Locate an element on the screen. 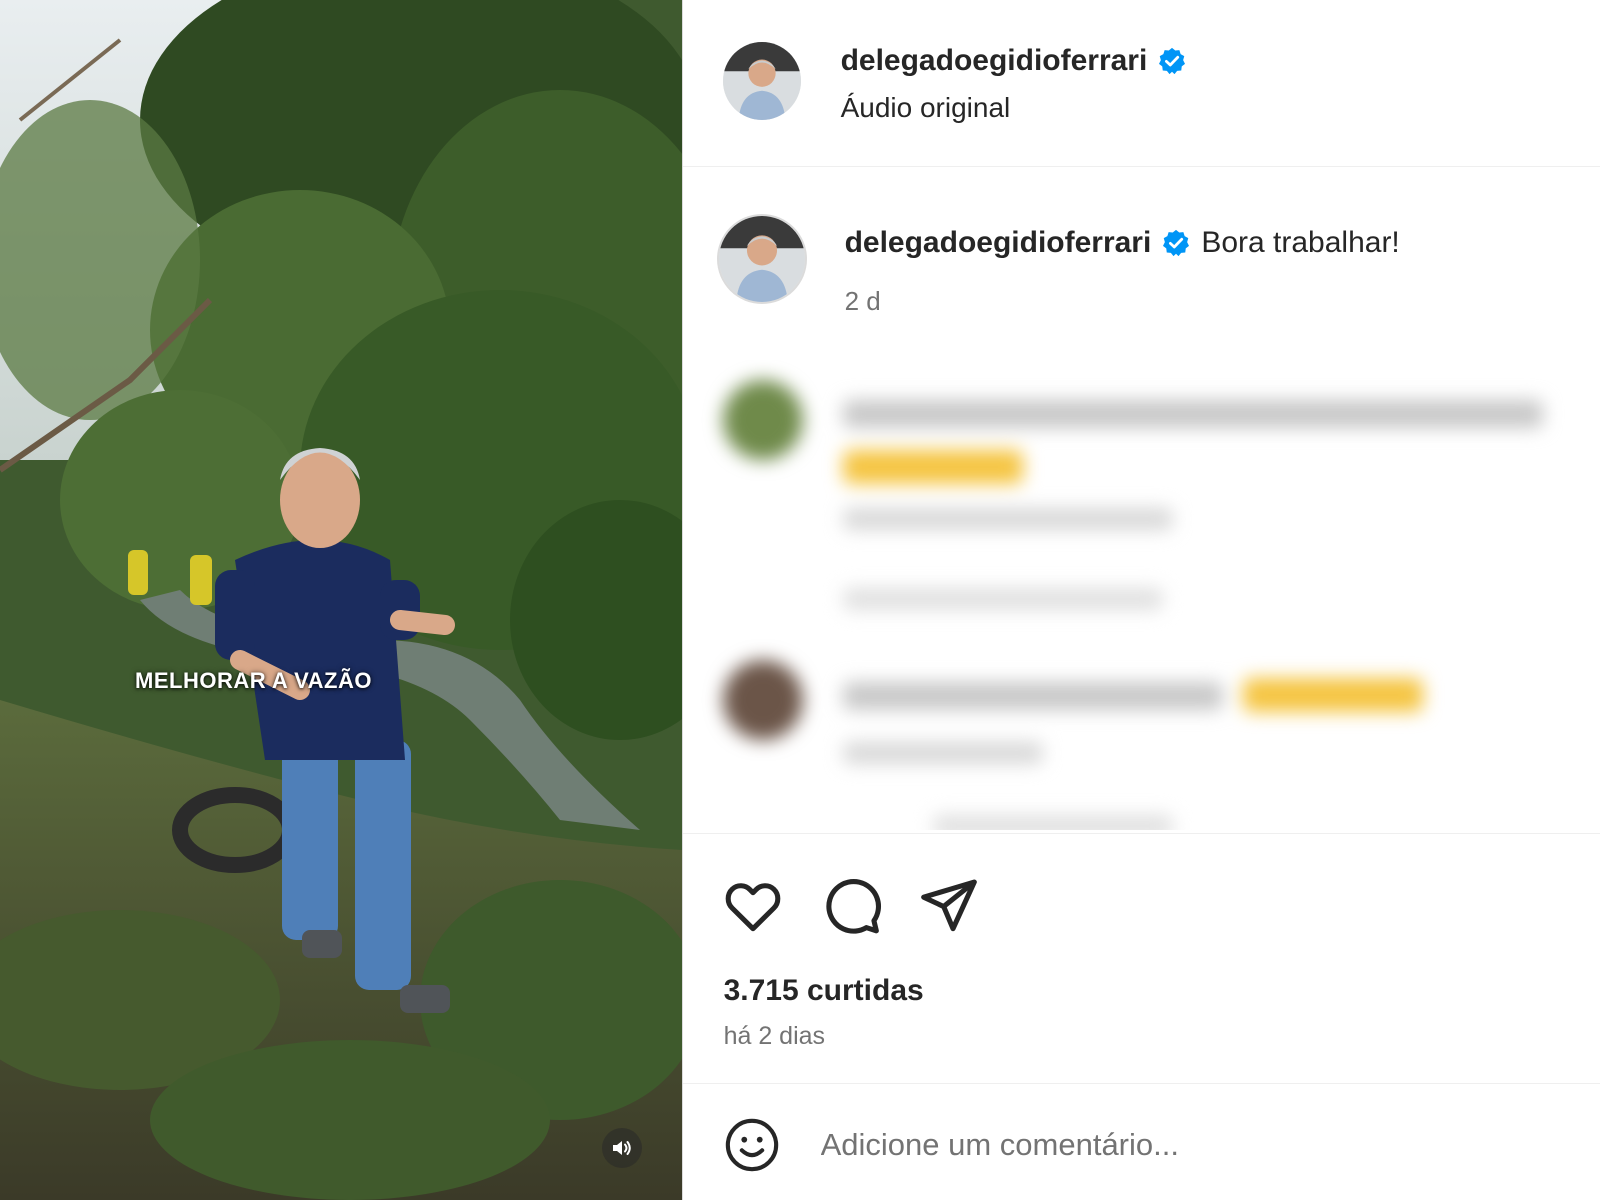 Image resolution: width=1600 pixels, height=1200 pixels. speaker-icon is located at coordinates (622, 1148).